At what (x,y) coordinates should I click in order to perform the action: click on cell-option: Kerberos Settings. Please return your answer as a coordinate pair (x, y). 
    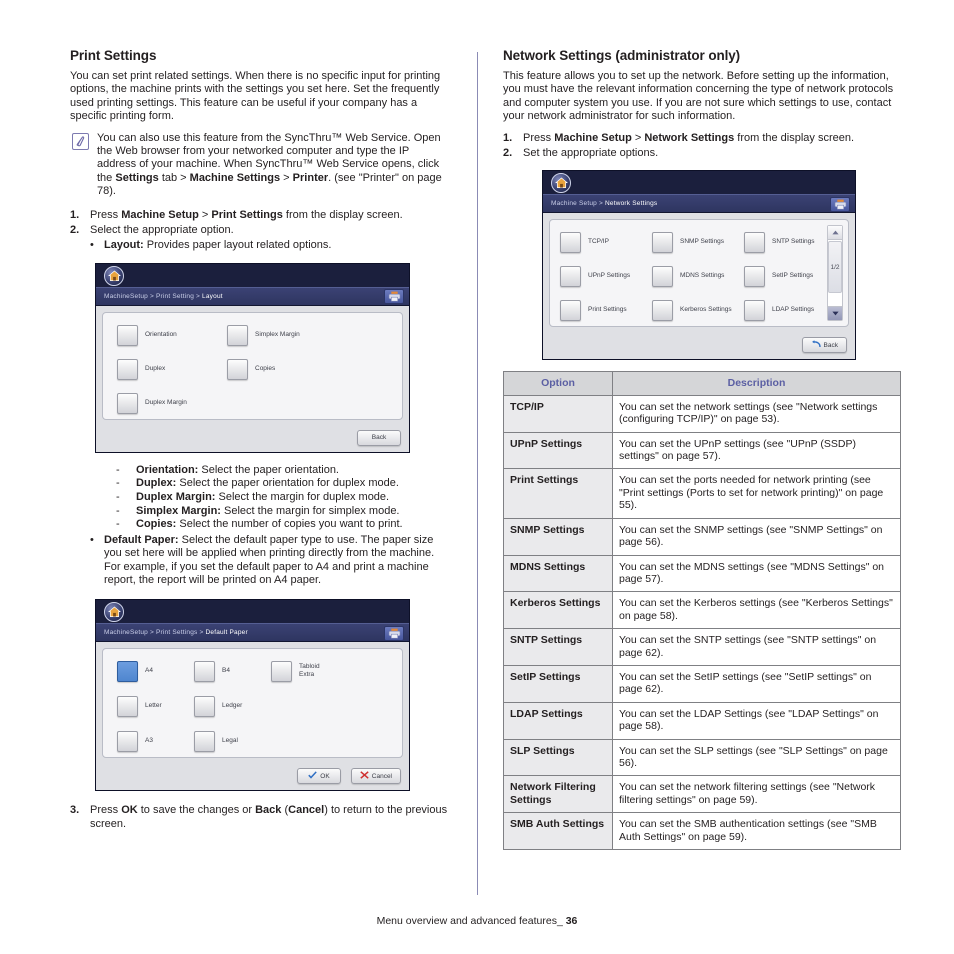
    Looking at the image, I should click on (558, 610).